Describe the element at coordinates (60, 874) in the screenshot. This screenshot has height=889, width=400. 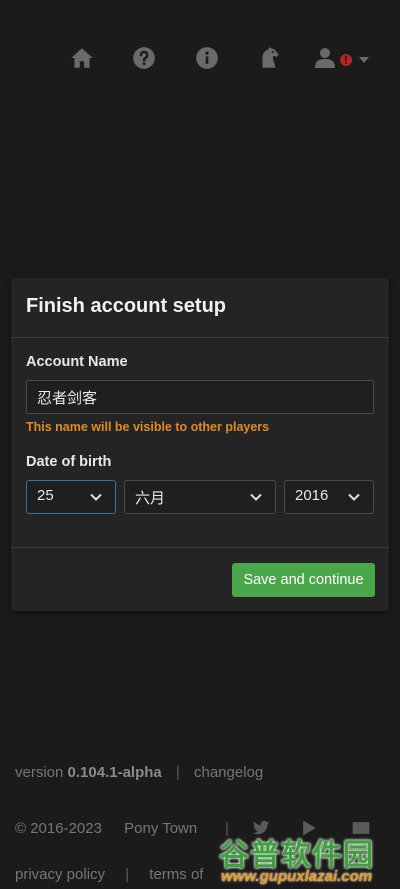
I see `privacy-policy-link: privacy policy` at that location.